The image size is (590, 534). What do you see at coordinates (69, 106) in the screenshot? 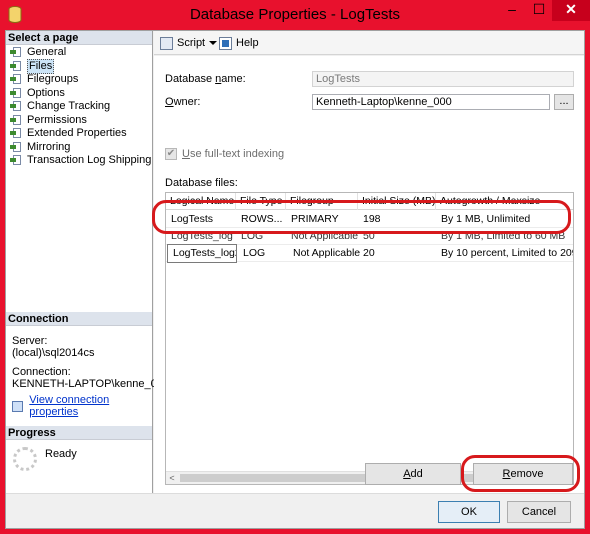
I see `page-item-label: Change Tracking` at bounding box center [69, 106].